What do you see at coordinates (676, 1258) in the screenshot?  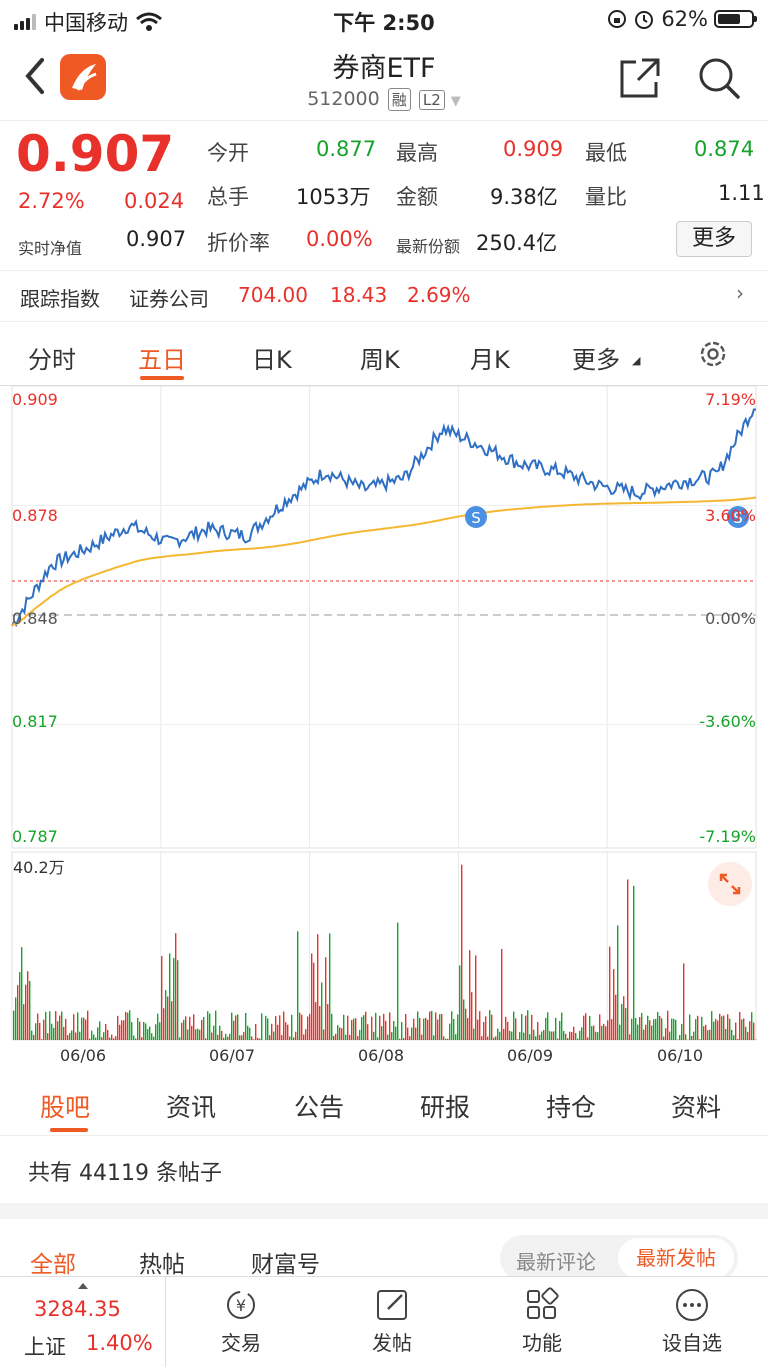 I see `sort-latest-post: 最新发帖` at bounding box center [676, 1258].